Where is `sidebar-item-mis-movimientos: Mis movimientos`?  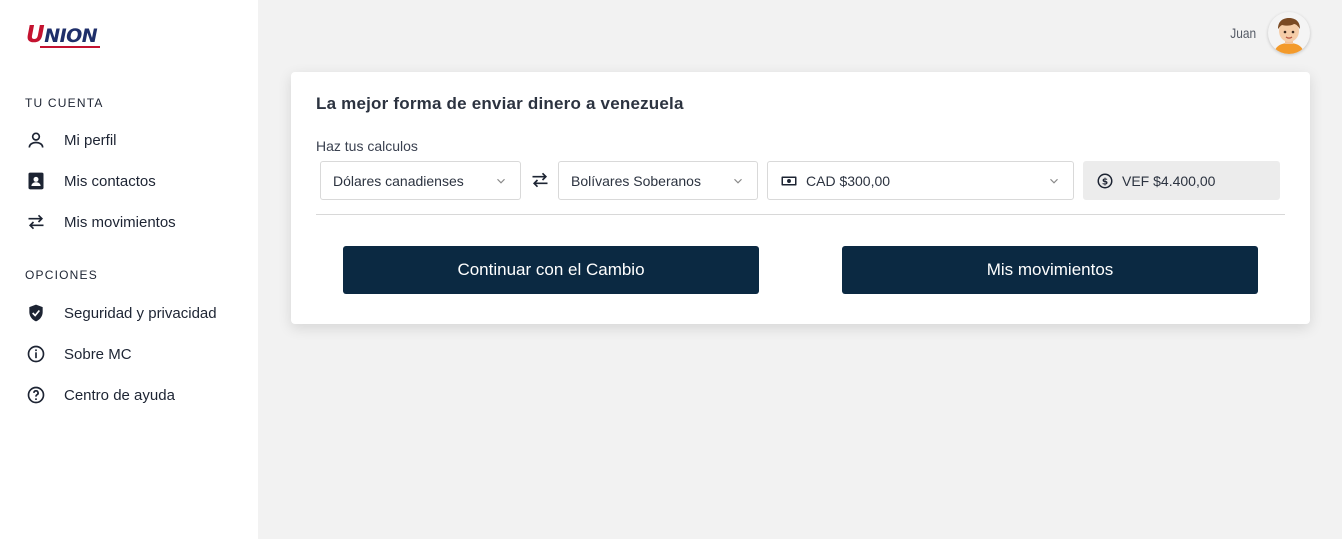 sidebar-item-mis-movimientos: Mis movimientos is located at coordinates (100, 222).